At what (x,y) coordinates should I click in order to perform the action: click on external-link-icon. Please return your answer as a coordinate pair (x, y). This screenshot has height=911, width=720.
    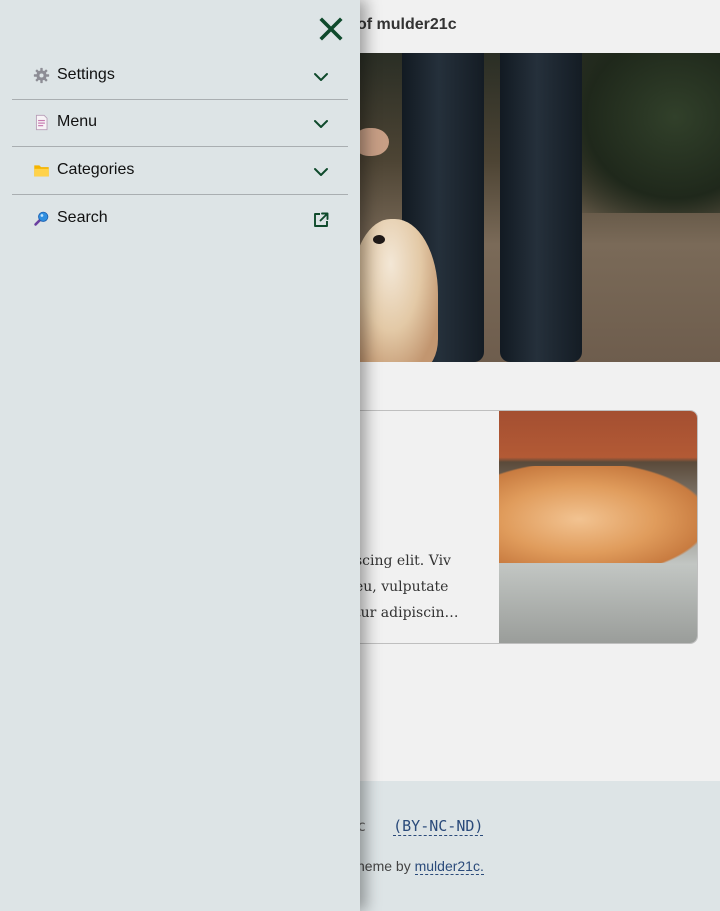
    Looking at the image, I should click on (321, 219).